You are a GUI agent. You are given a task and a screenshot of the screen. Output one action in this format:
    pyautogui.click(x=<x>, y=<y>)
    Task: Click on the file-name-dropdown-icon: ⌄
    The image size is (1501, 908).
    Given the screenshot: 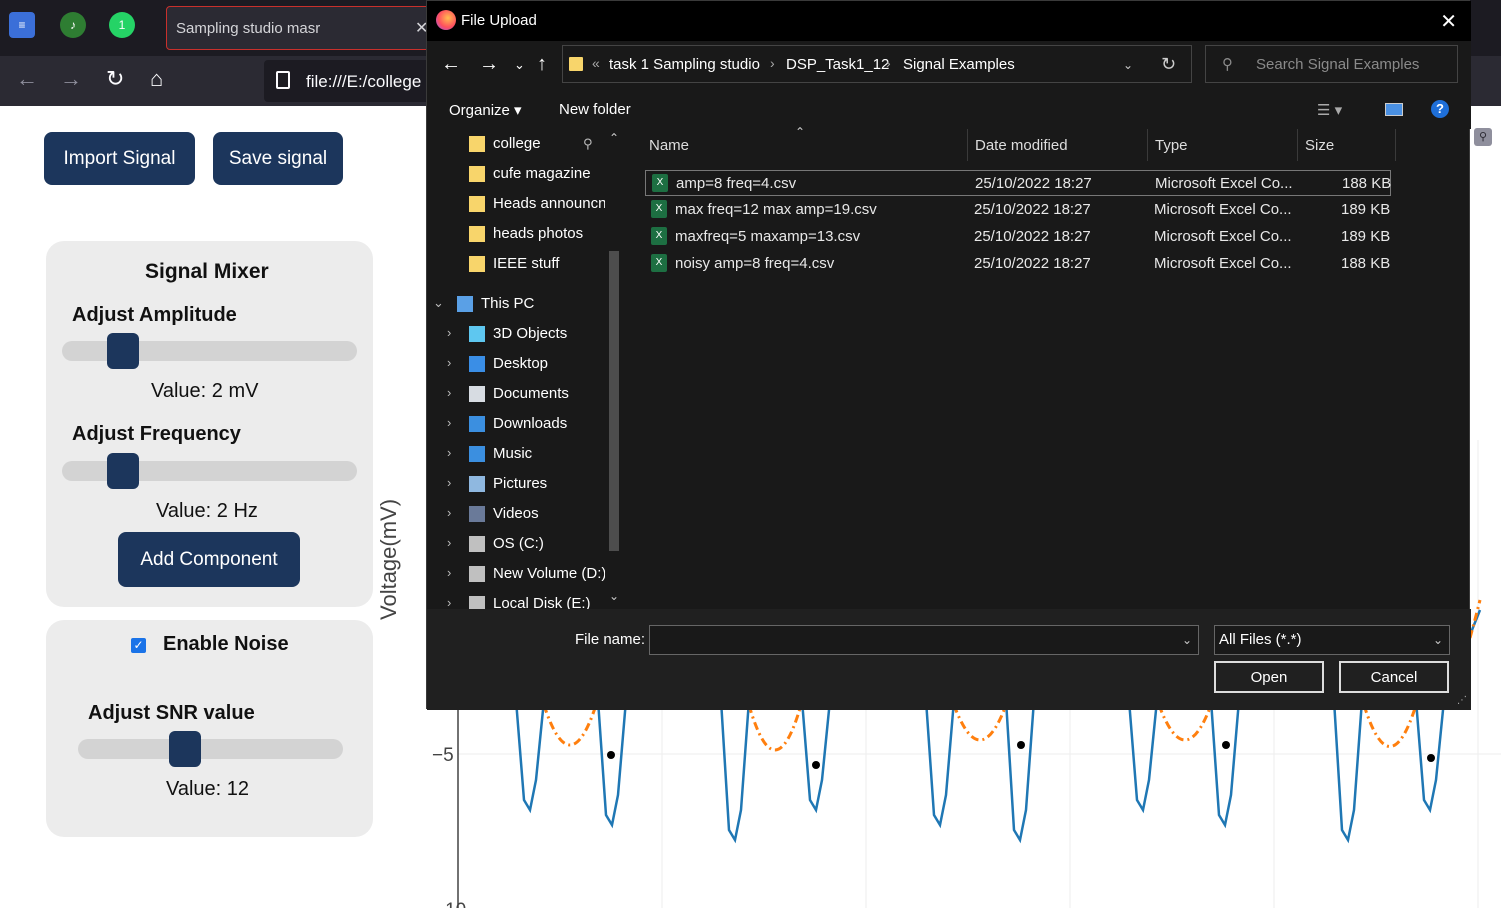 What is the action you would take?
    pyautogui.click(x=1187, y=640)
    